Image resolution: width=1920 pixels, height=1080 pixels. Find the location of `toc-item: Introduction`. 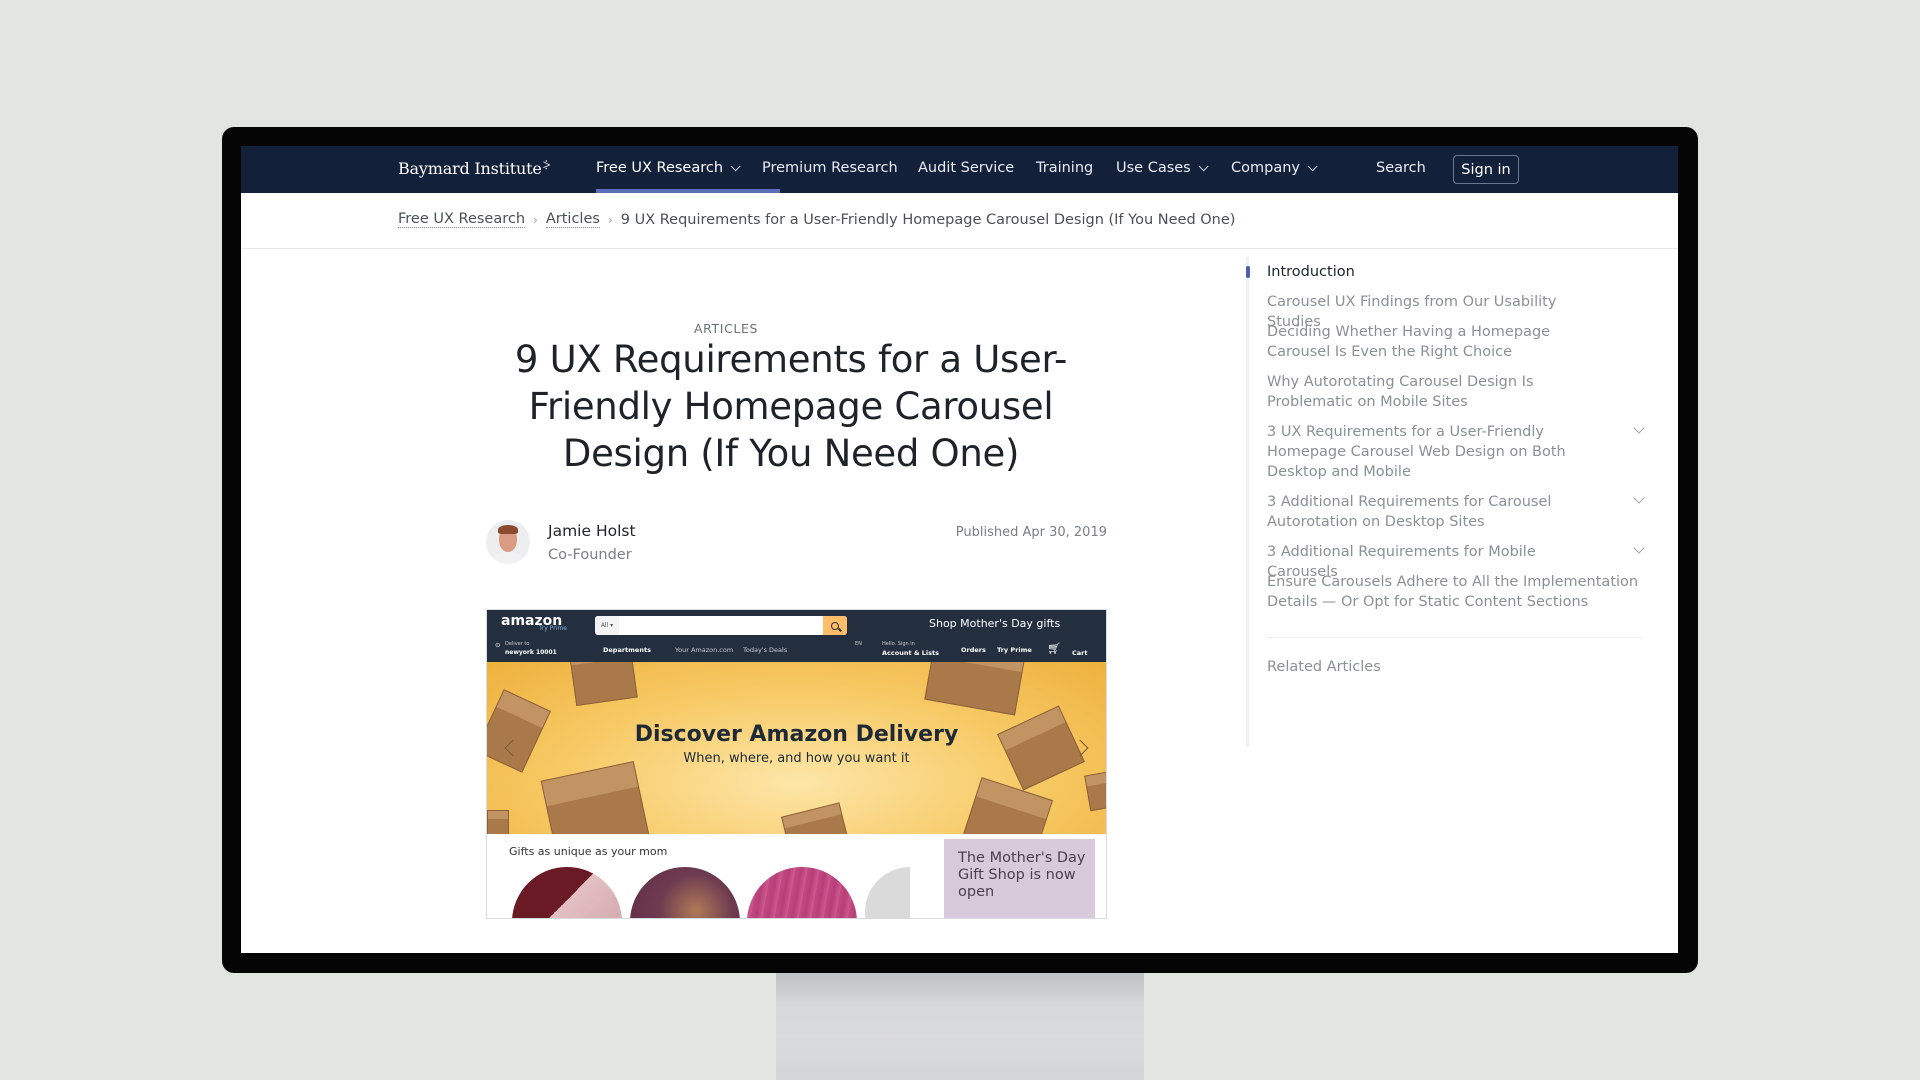

toc-item: Introduction is located at coordinates (1457, 272).